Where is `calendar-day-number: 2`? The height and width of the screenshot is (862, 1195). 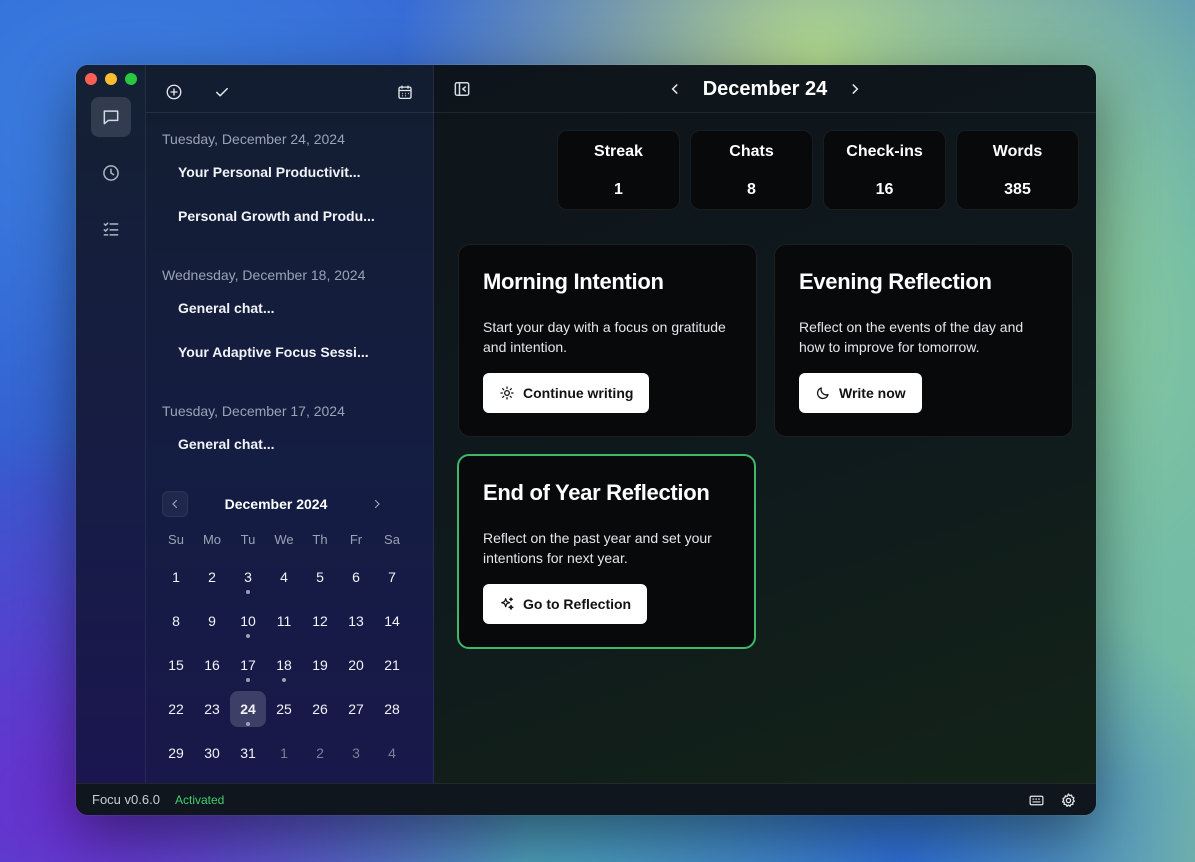
calendar-day-number: 2 is located at coordinates (212, 577).